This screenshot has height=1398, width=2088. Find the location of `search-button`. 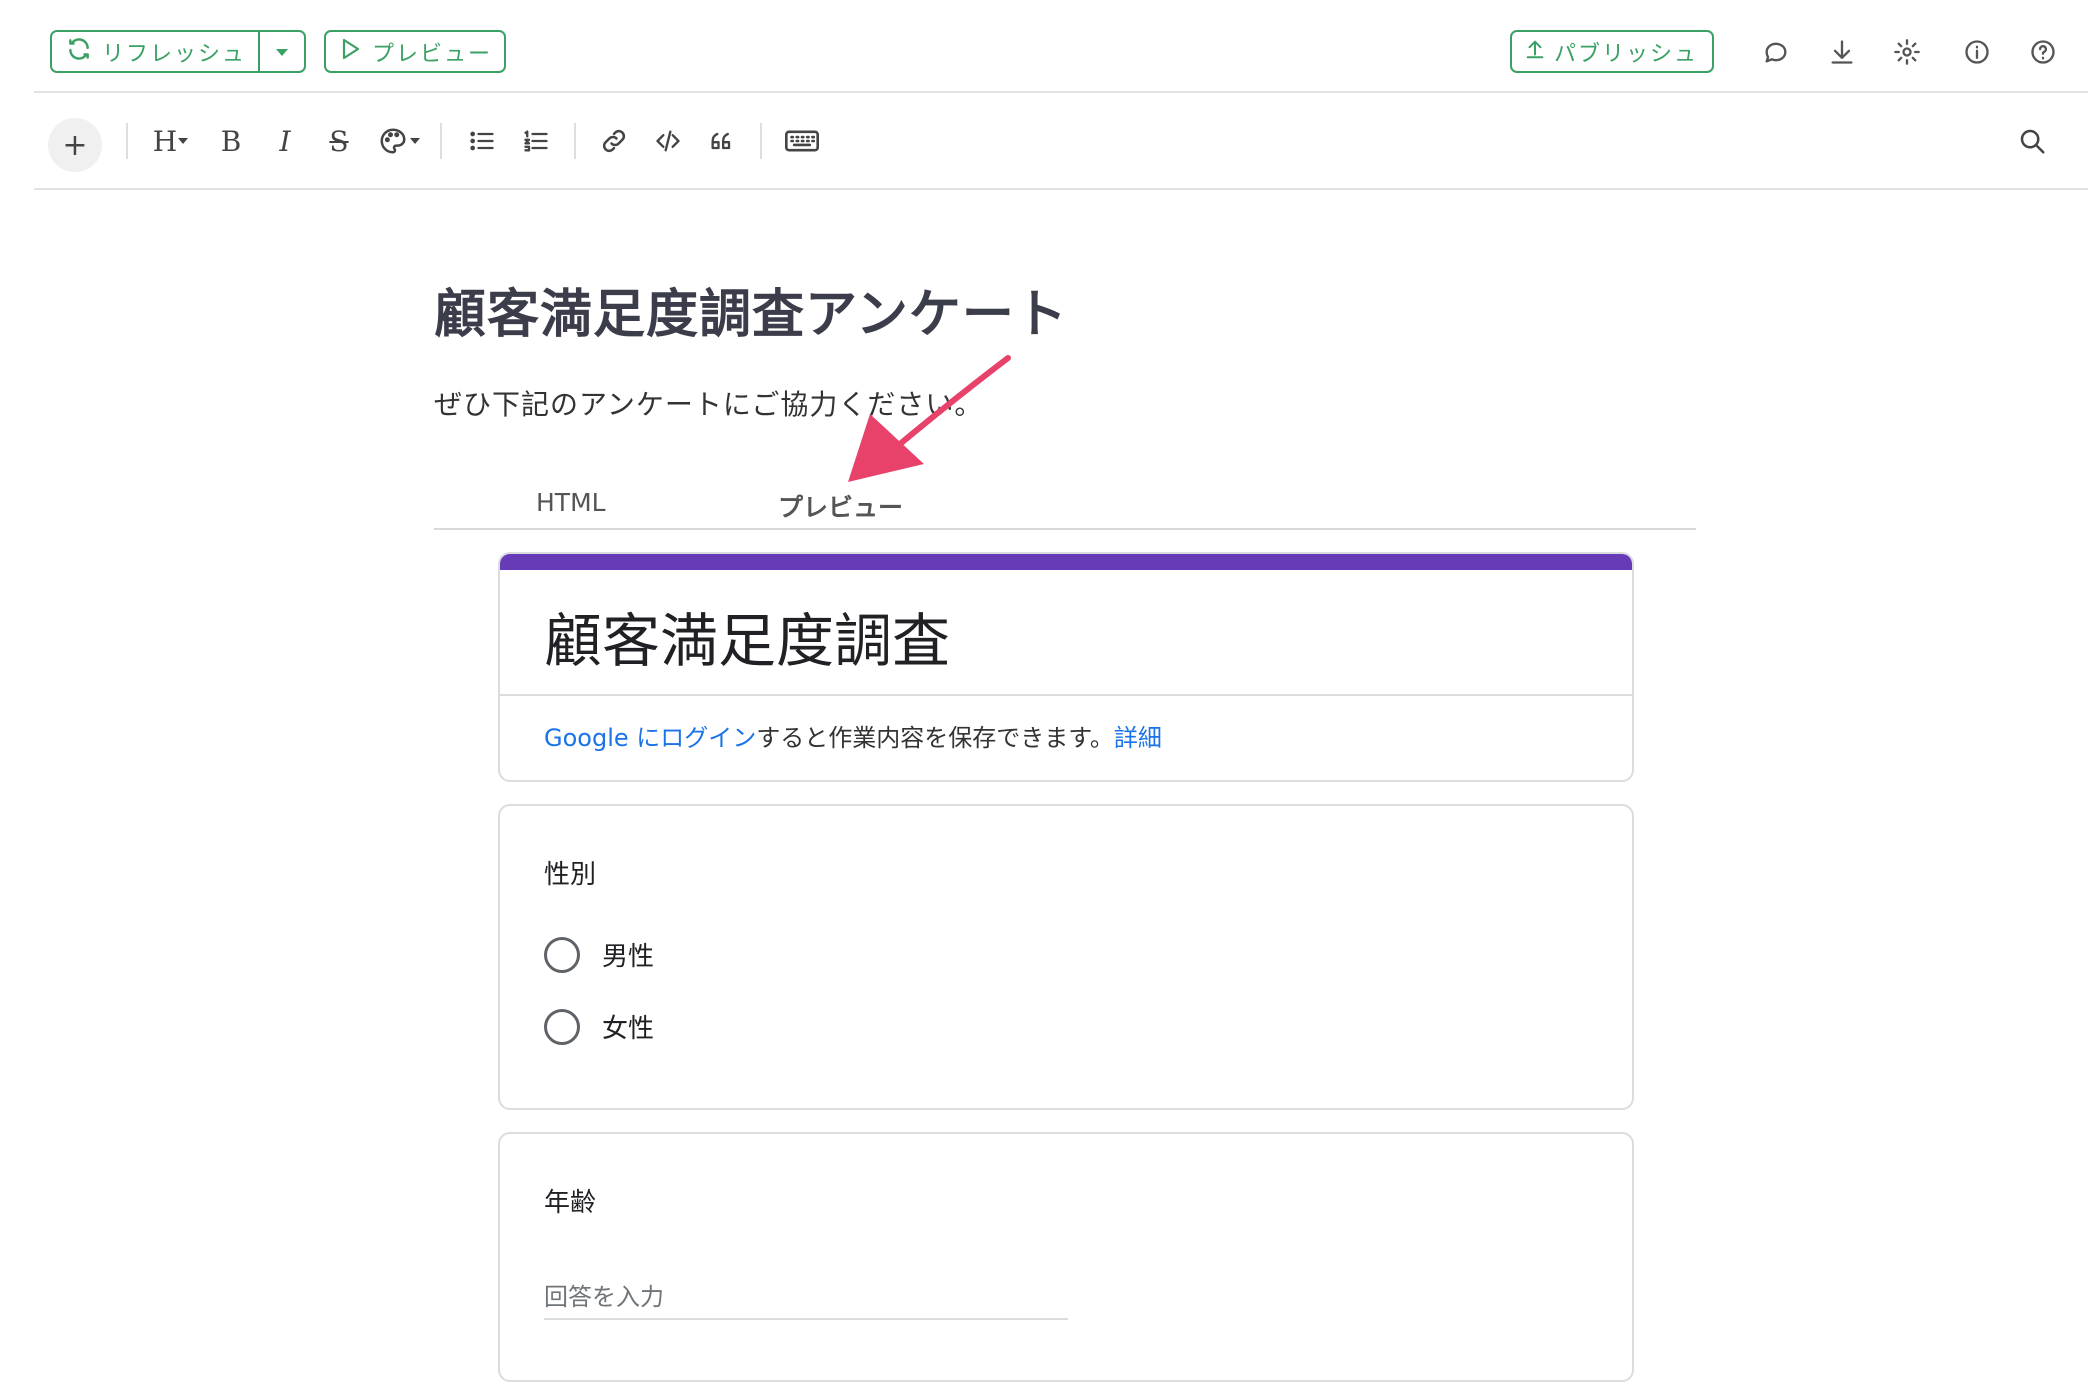

search-button is located at coordinates (2032, 141).